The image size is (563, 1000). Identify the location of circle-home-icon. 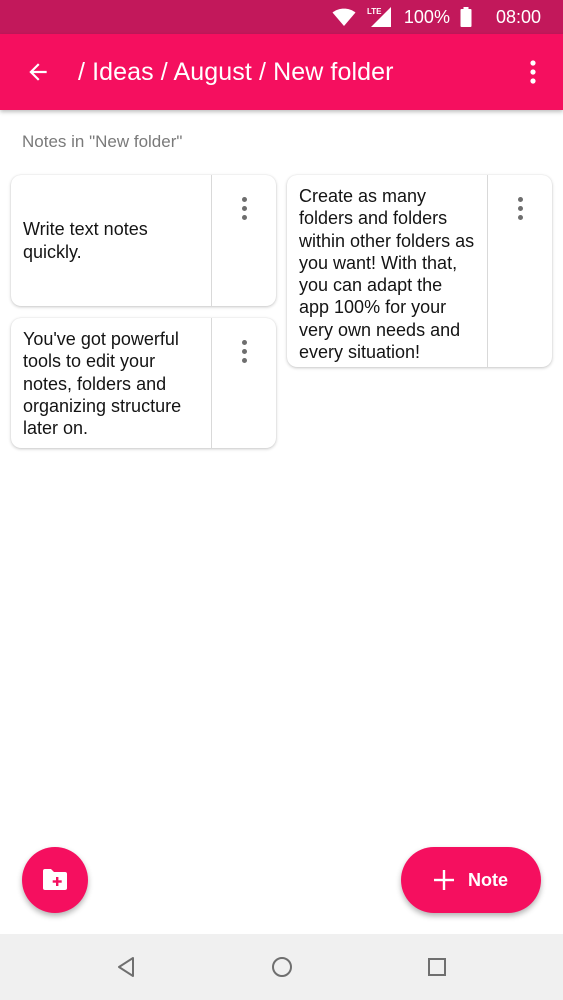
(282, 967).